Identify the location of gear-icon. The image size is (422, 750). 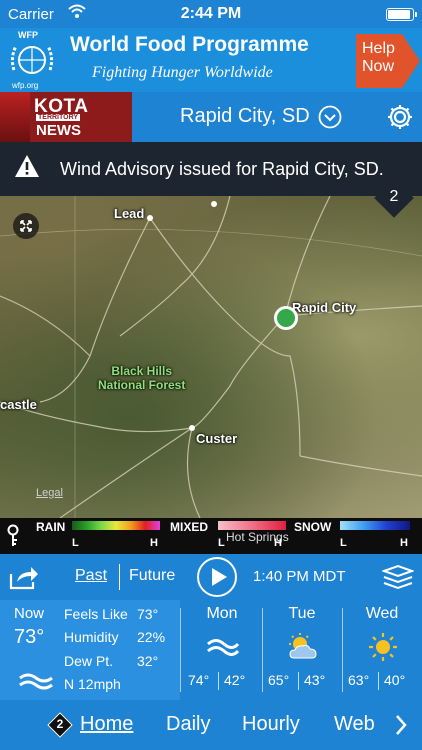
(400, 117).